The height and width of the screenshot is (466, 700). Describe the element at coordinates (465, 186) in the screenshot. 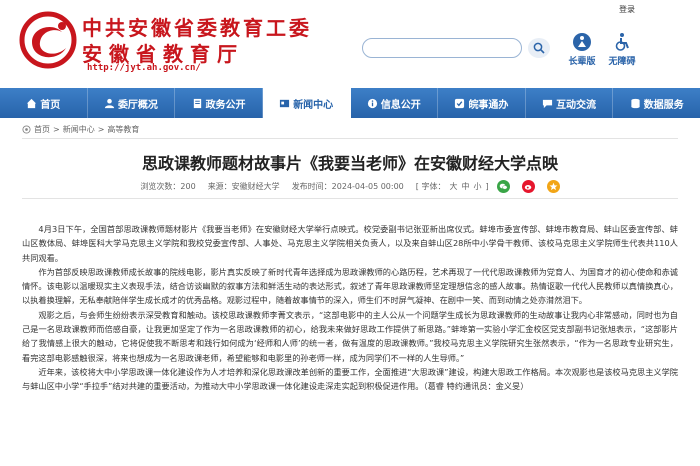

I see `font-size-medium: 中` at that location.